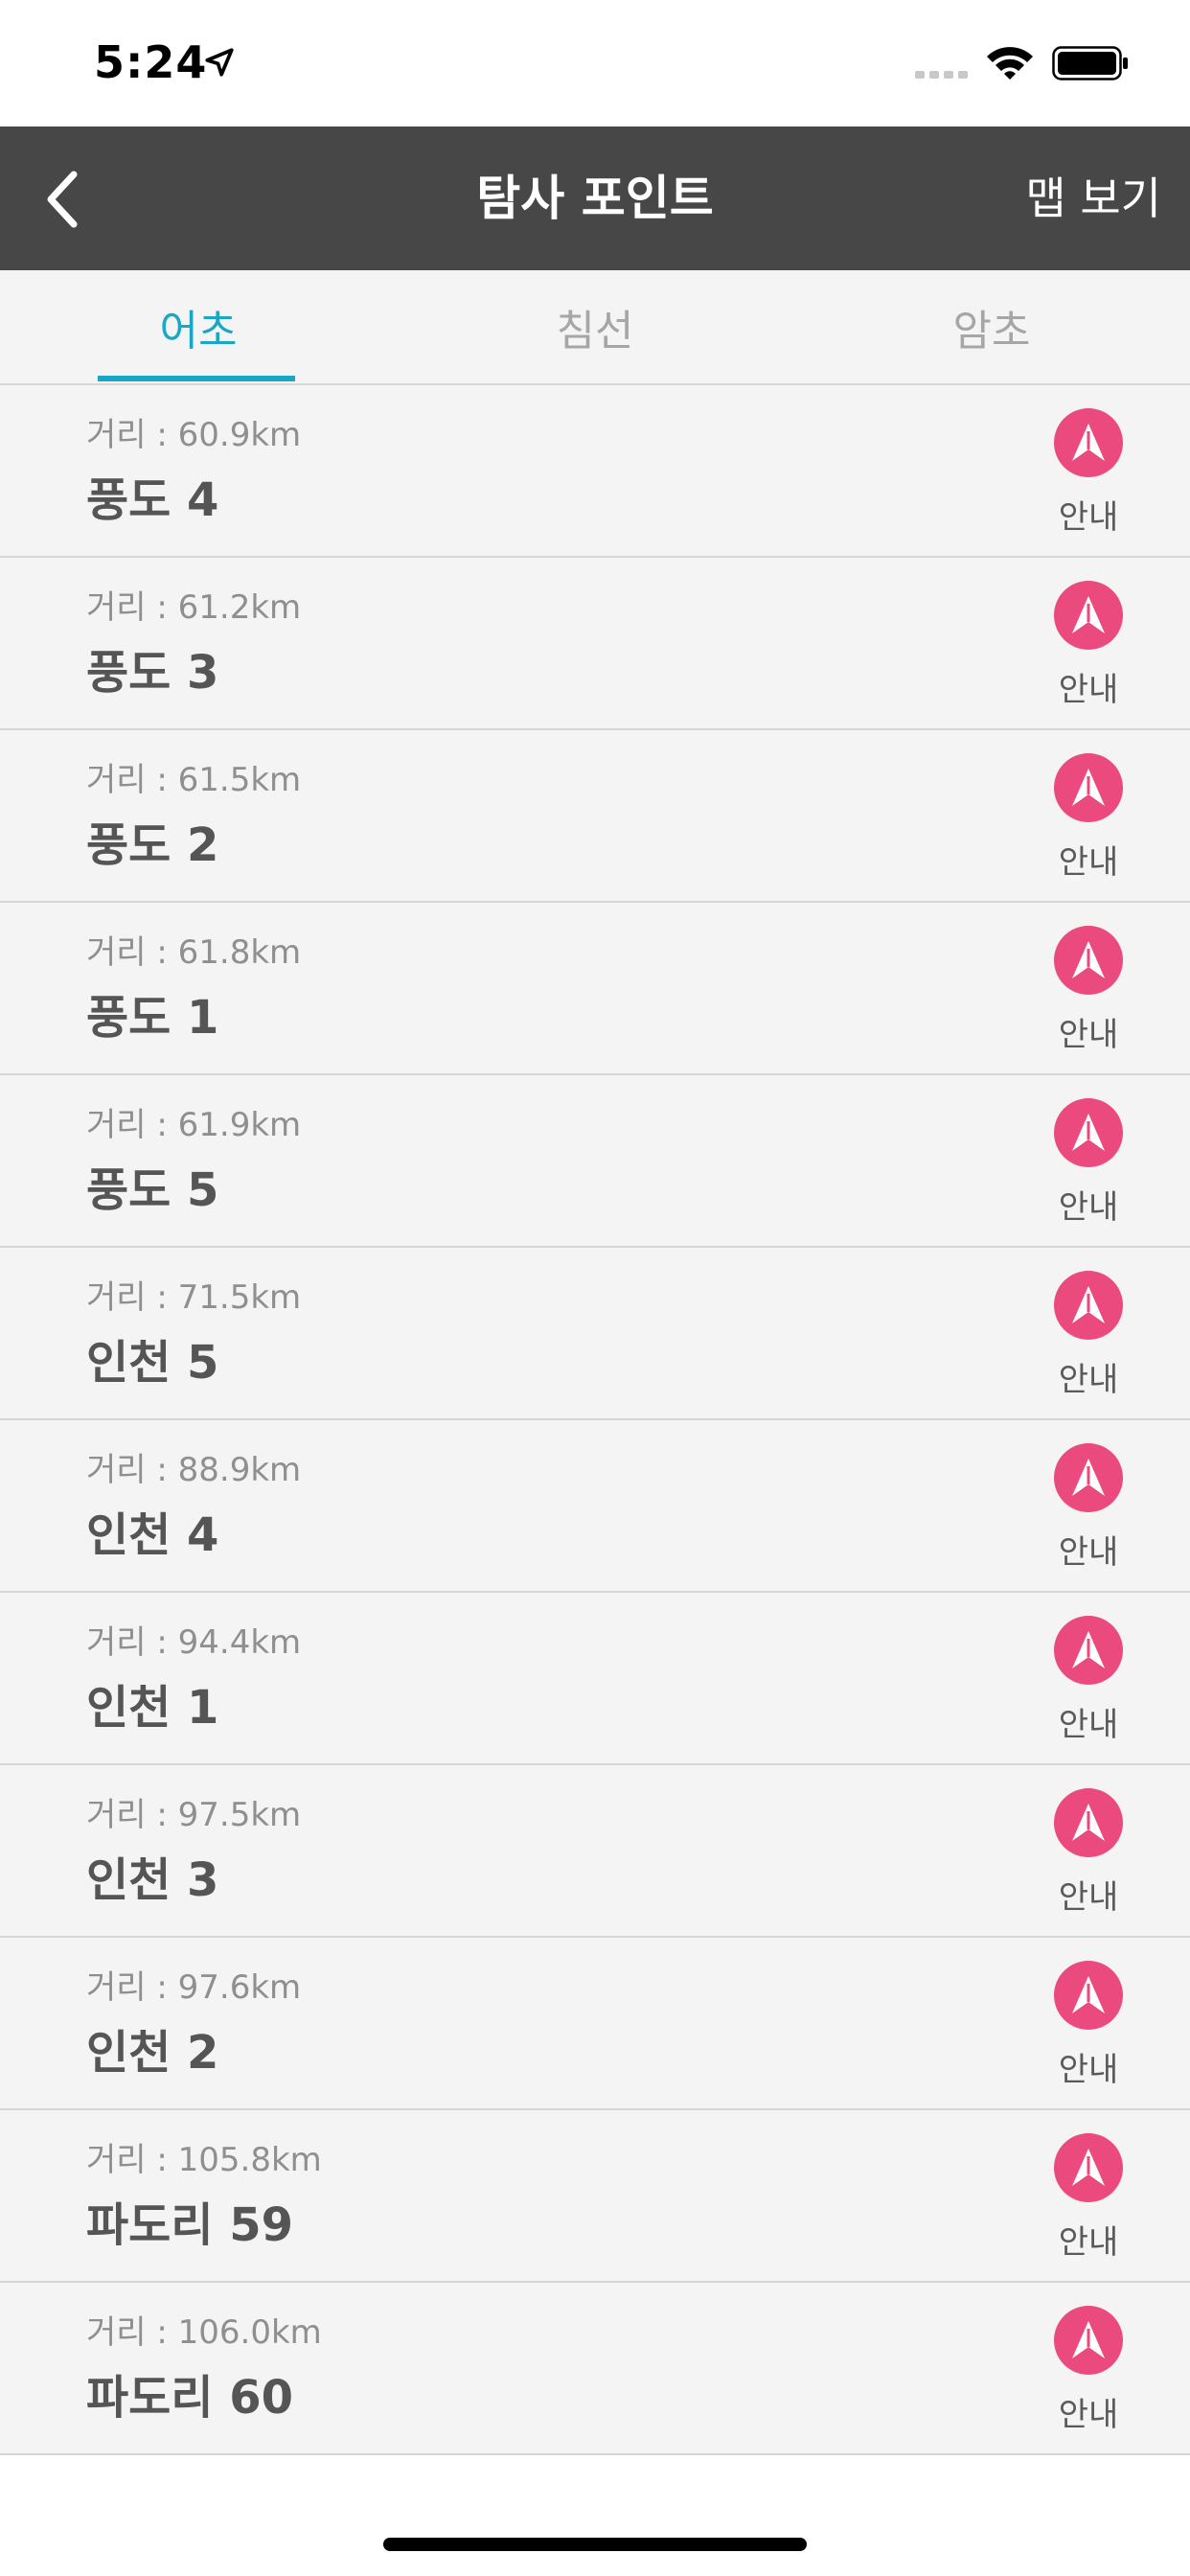 This screenshot has height=2576, width=1190. Describe the element at coordinates (194, 1988) in the screenshot. I see `distance-label: 거리 : 97.6km` at that location.